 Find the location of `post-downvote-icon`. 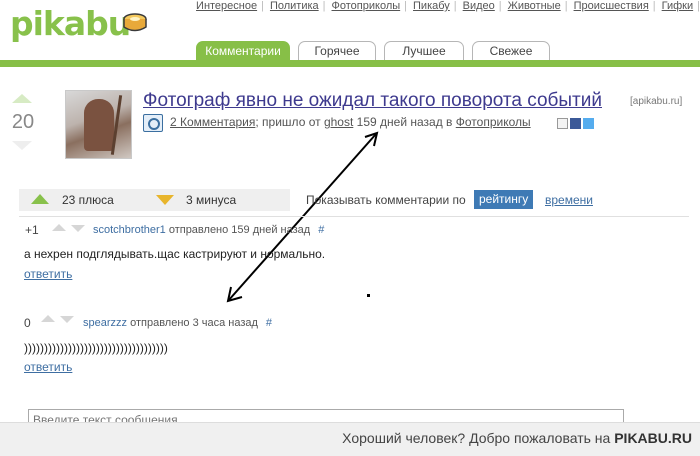

post-downvote-icon is located at coordinates (22, 145).